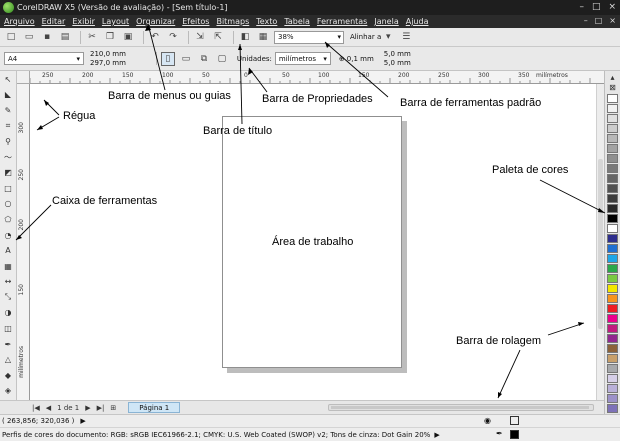  I want to click on paste-icon: ▣, so click(128, 37).